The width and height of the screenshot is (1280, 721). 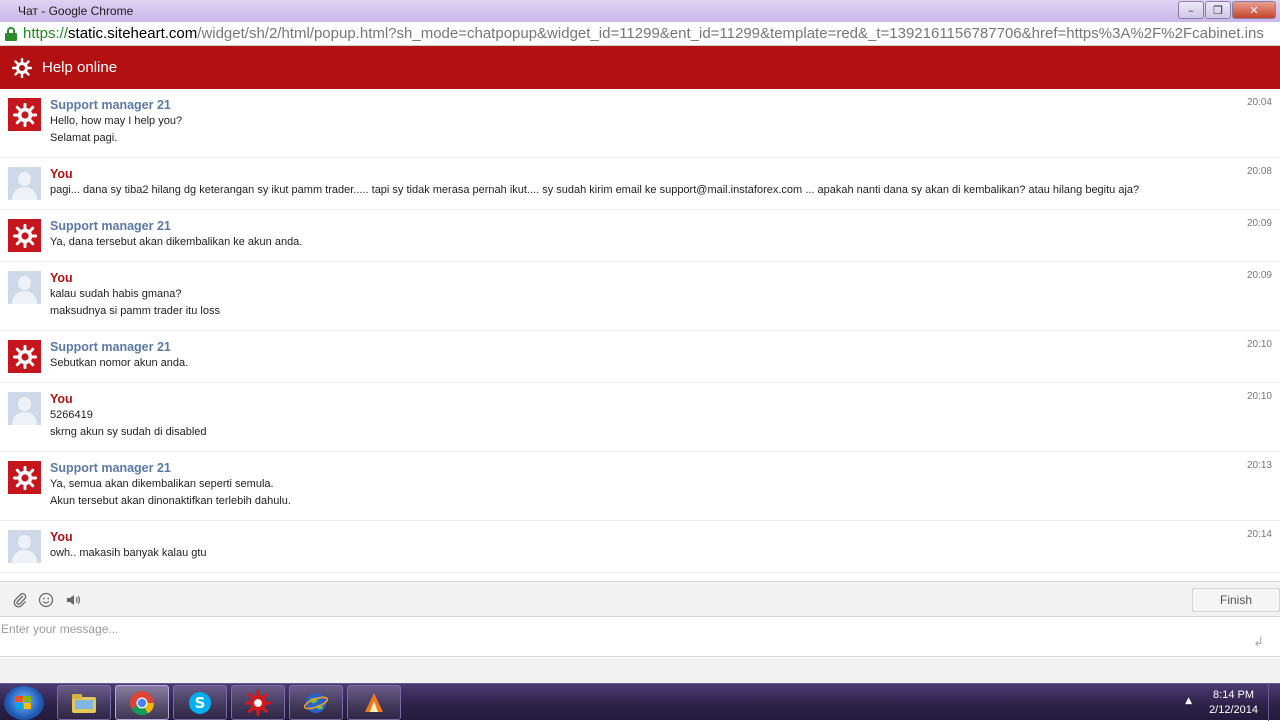 What do you see at coordinates (1259, 171) in the screenshot?
I see `message-time: 20:08` at bounding box center [1259, 171].